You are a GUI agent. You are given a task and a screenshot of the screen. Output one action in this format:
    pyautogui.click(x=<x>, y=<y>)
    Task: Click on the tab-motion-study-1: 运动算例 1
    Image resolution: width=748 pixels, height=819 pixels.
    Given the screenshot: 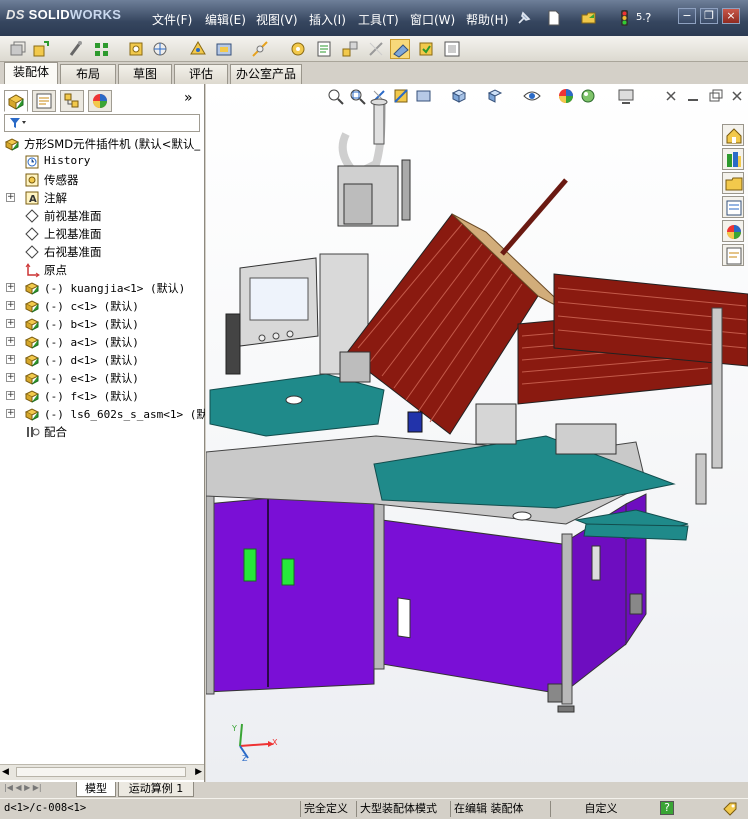 What is the action you would take?
    pyautogui.click(x=156, y=789)
    